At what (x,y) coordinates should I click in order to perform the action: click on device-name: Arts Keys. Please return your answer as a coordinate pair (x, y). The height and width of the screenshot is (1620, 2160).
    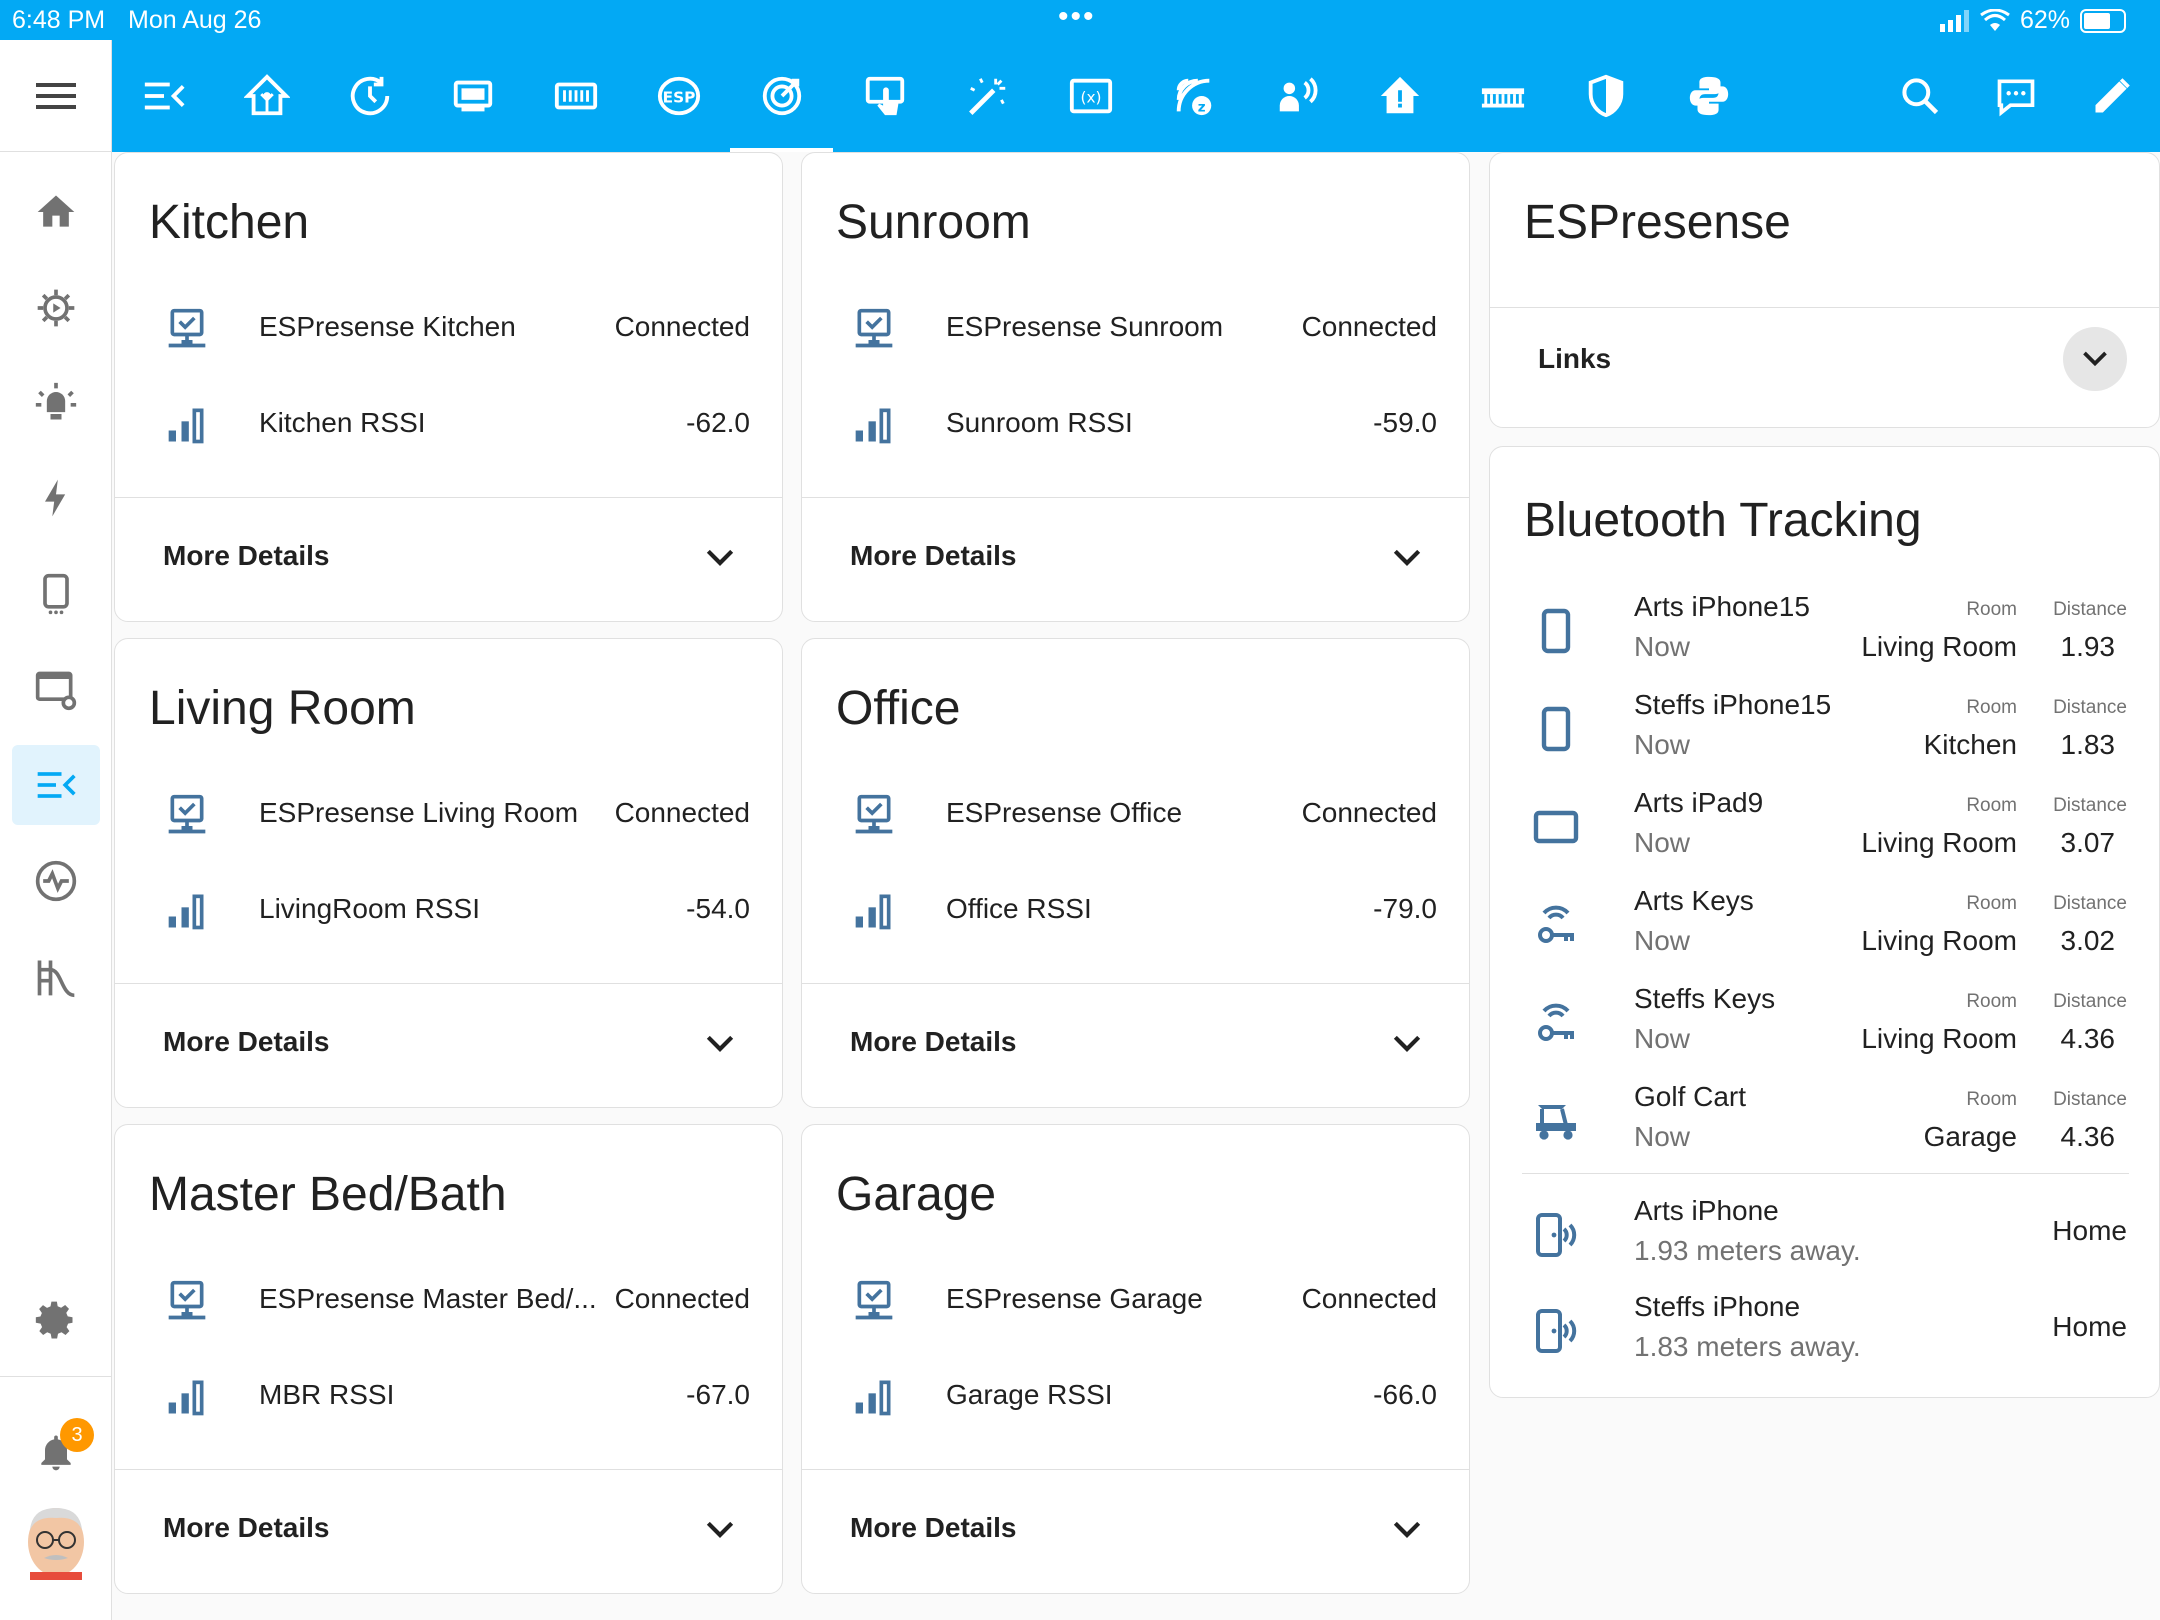
    Looking at the image, I should click on (1694, 900).